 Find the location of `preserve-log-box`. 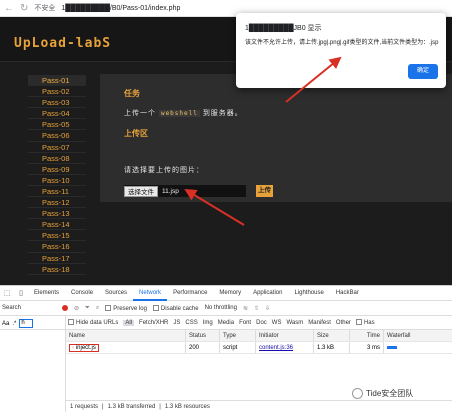

preserve-log-box is located at coordinates (108, 307).